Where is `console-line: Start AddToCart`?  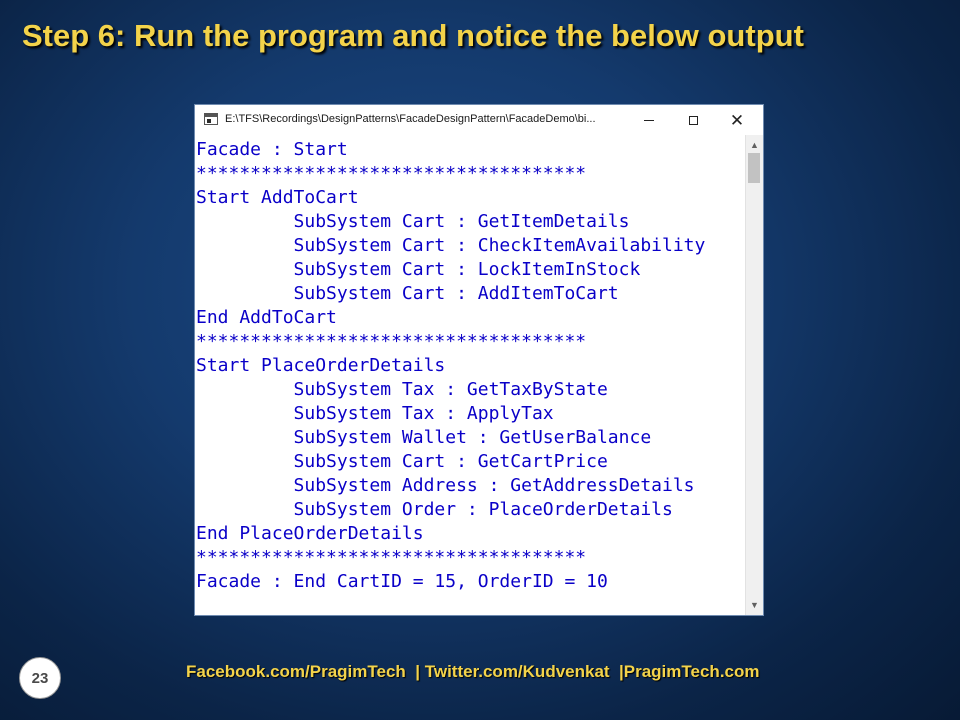
console-line: Start AddToCart is located at coordinates (277, 197).